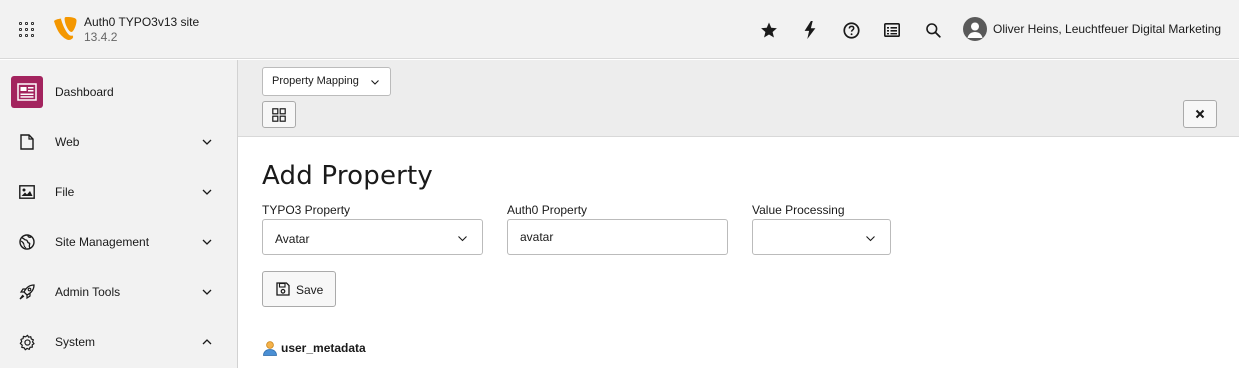 This screenshot has height=368, width=1239. Describe the element at coordinates (892, 30) in the screenshot. I see `list-icon` at that location.